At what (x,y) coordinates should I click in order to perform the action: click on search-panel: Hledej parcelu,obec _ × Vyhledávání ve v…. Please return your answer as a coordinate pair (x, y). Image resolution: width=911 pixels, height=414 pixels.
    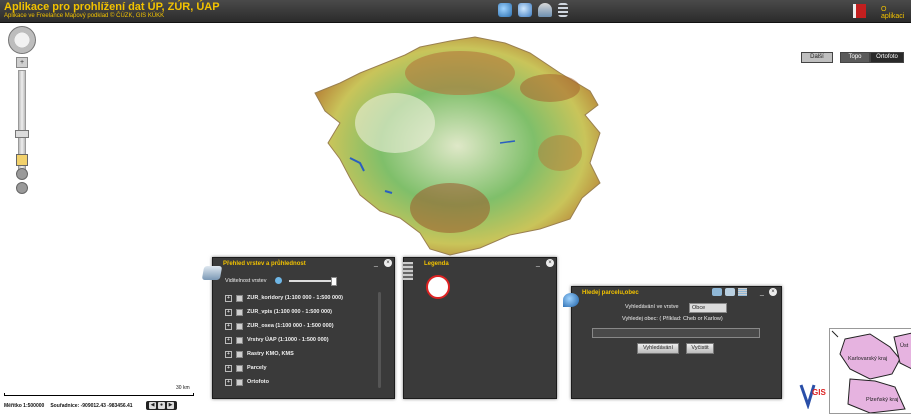
    Looking at the image, I should click on (676, 342).